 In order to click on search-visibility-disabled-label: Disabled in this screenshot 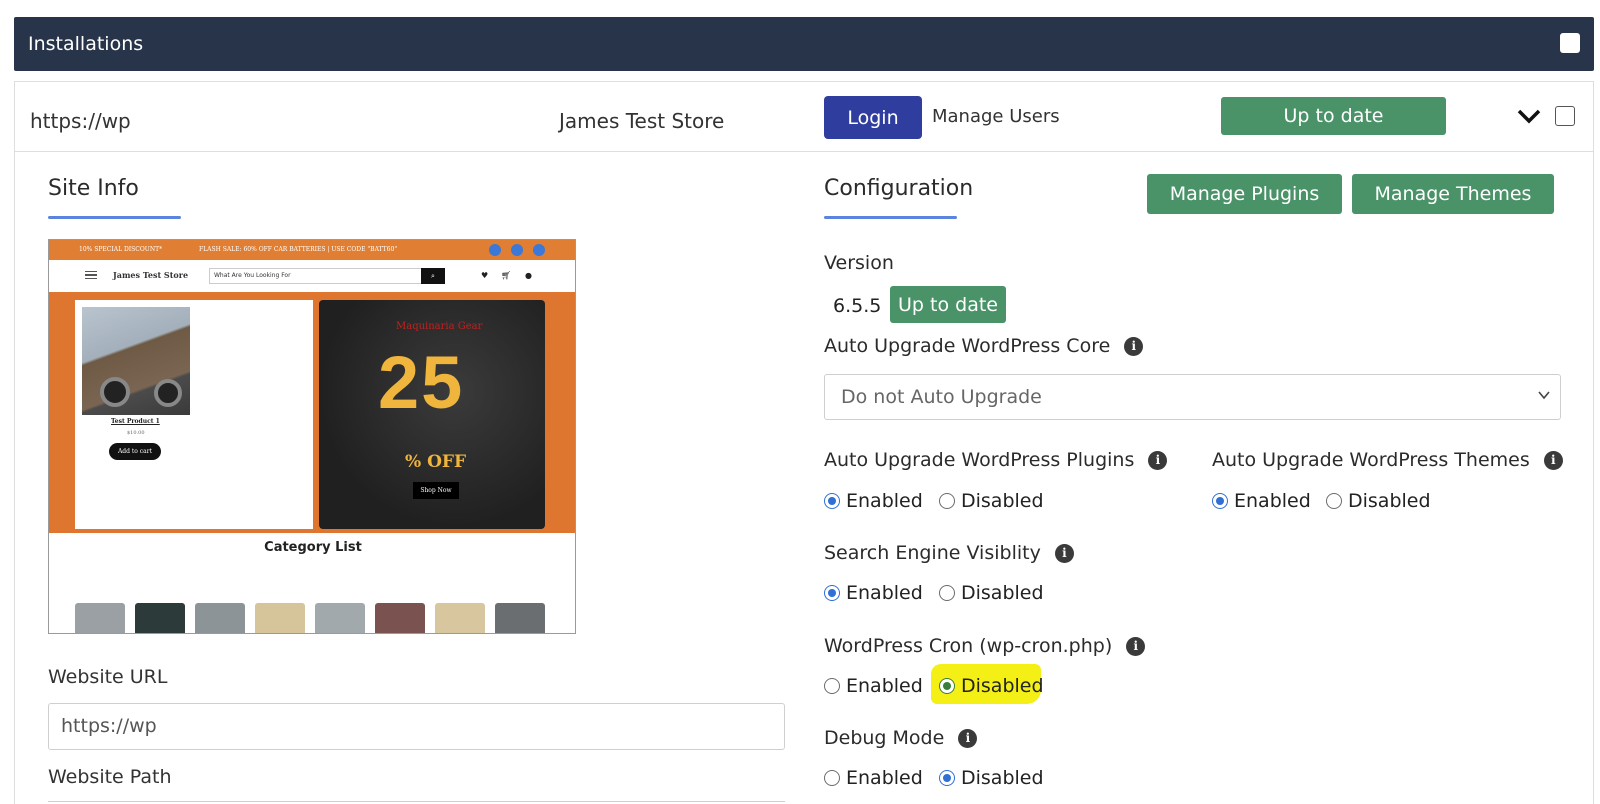, I will do `click(1002, 593)`.